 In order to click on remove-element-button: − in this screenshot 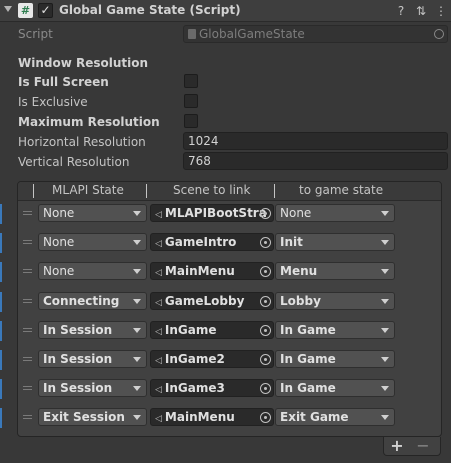, I will do `click(423, 446)`.